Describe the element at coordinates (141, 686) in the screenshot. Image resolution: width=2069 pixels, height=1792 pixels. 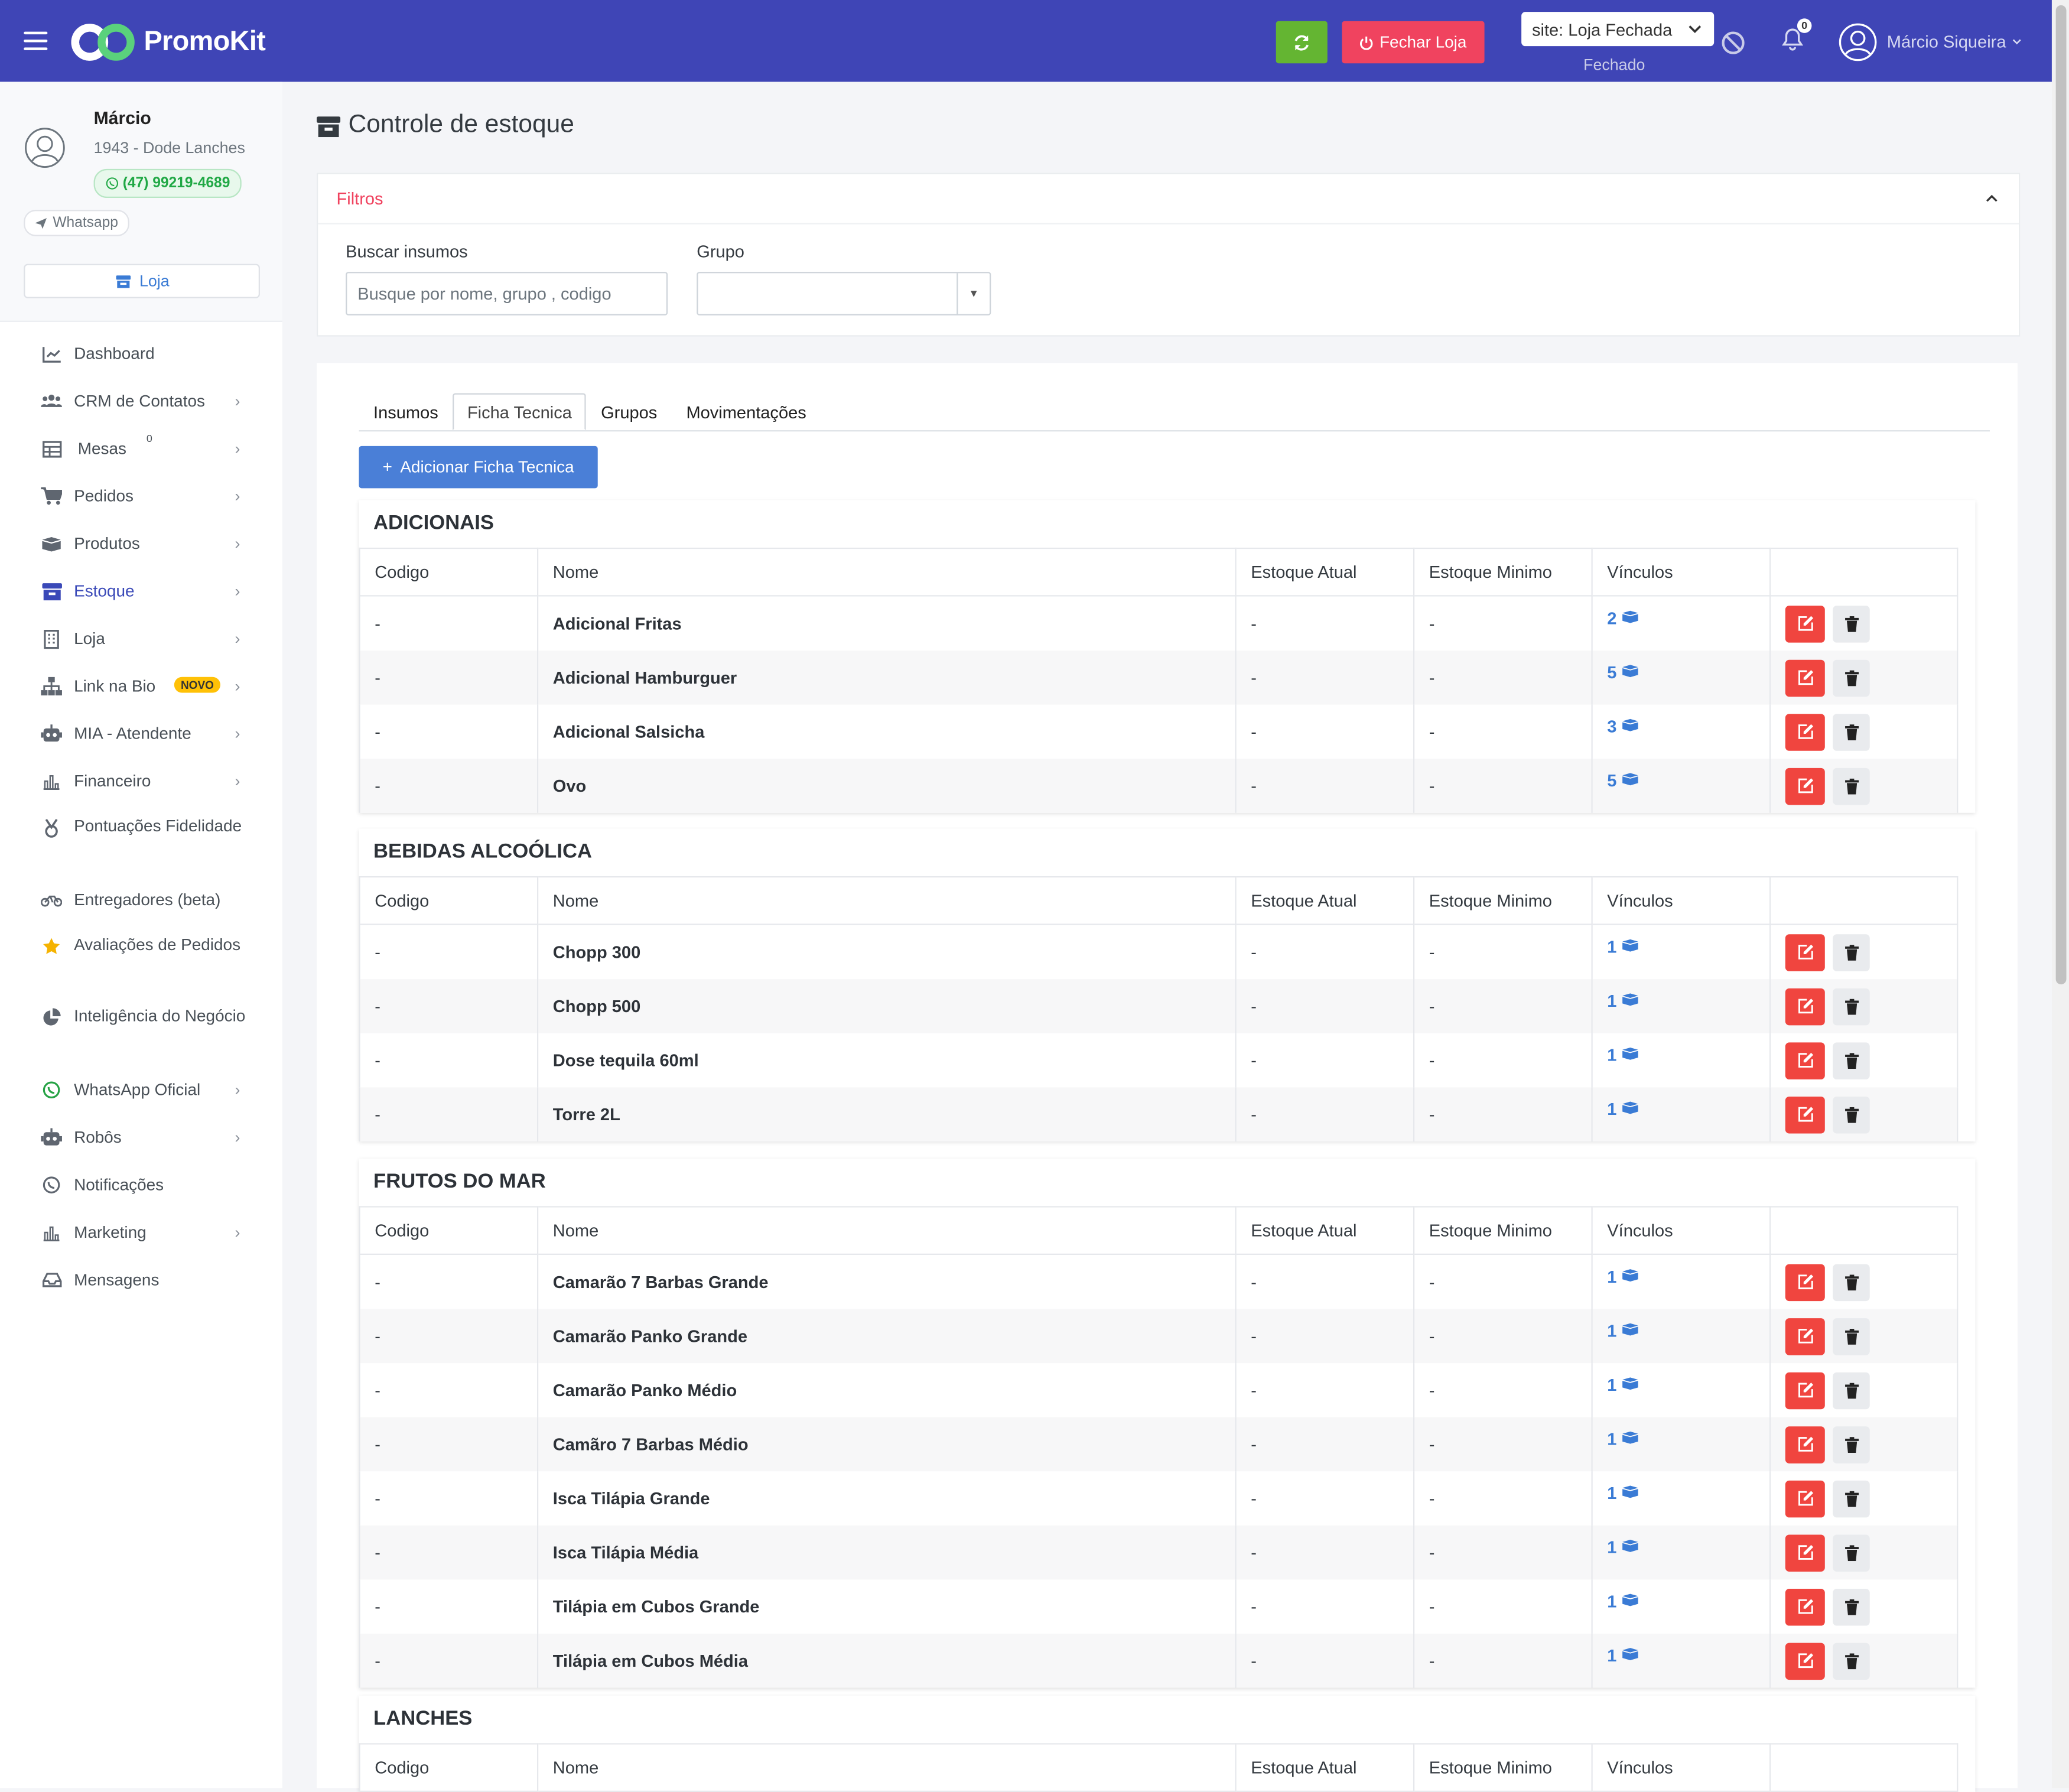
I see `sidebar-item-link-na-bio: Link na Bio NOVO ›` at that location.